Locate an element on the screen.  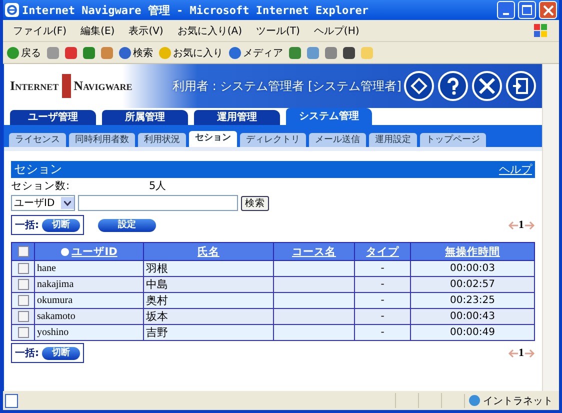
toolbar-button: 検索 is located at coordinates (136, 53).